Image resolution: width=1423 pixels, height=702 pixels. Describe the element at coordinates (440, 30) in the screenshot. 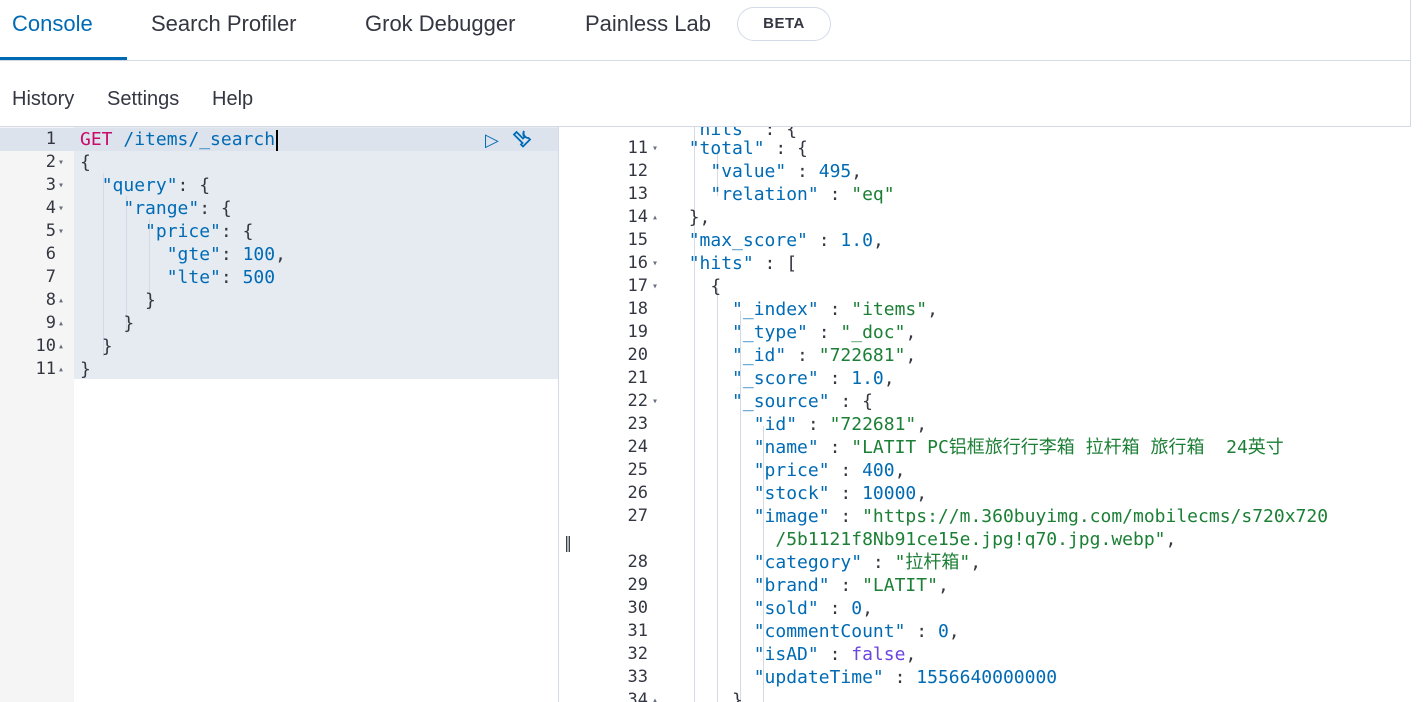

I see `tab-grok-debugger: Grok Debugger` at that location.